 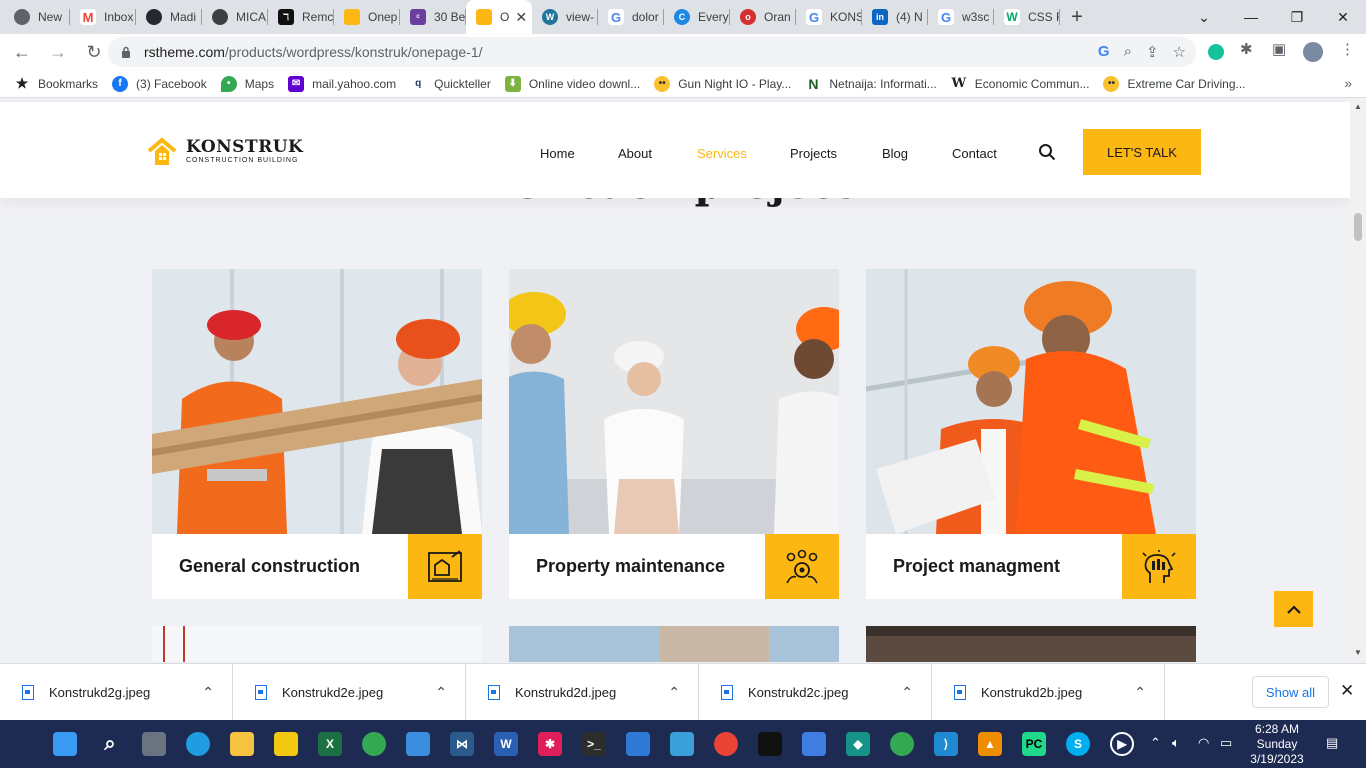 What do you see at coordinates (1078, 744) in the screenshot?
I see `skype-icon: S` at bounding box center [1078, 744].